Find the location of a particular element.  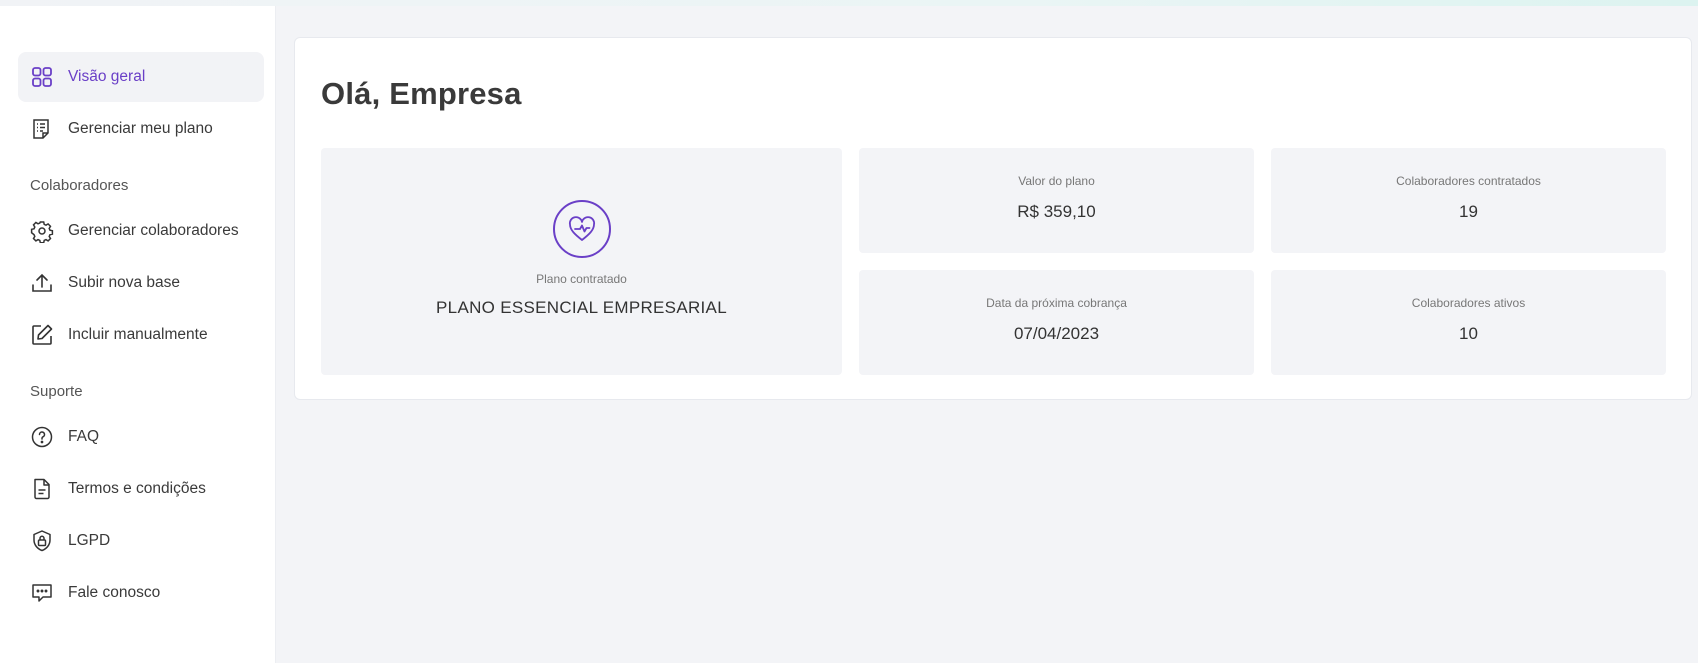

stat-tile-colaboradores-contratados: Colaboradores contratados 19 is located at coordinates (1468, 200).